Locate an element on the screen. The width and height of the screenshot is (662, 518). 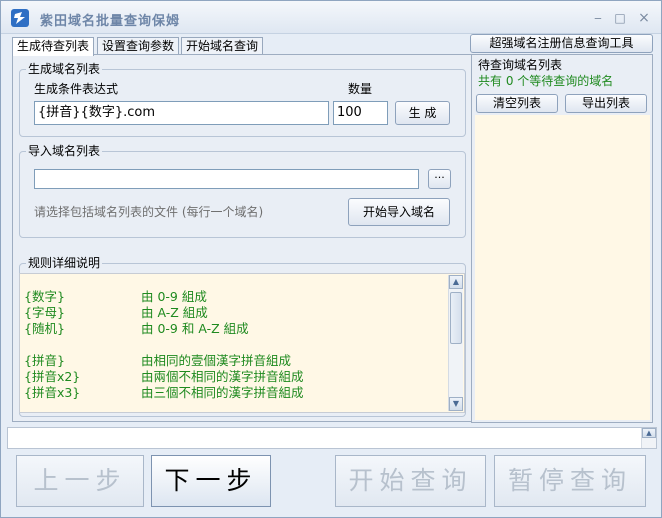
rule-description: 由兩個不相同的漢字拼音組成 is located at coordinates (222, 376).